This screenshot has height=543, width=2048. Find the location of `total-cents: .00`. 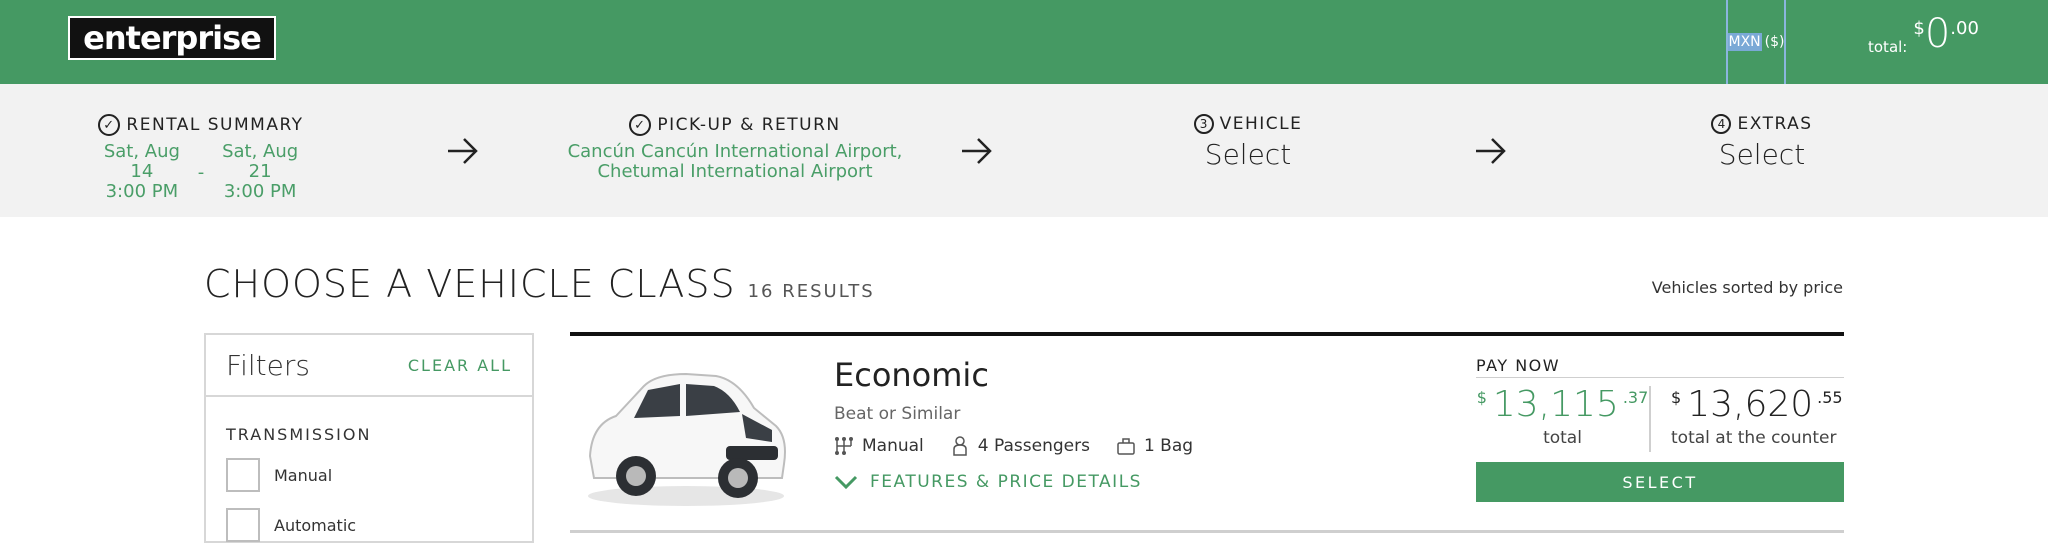

total-cents: .00 is located at coordinates (1964, 28).